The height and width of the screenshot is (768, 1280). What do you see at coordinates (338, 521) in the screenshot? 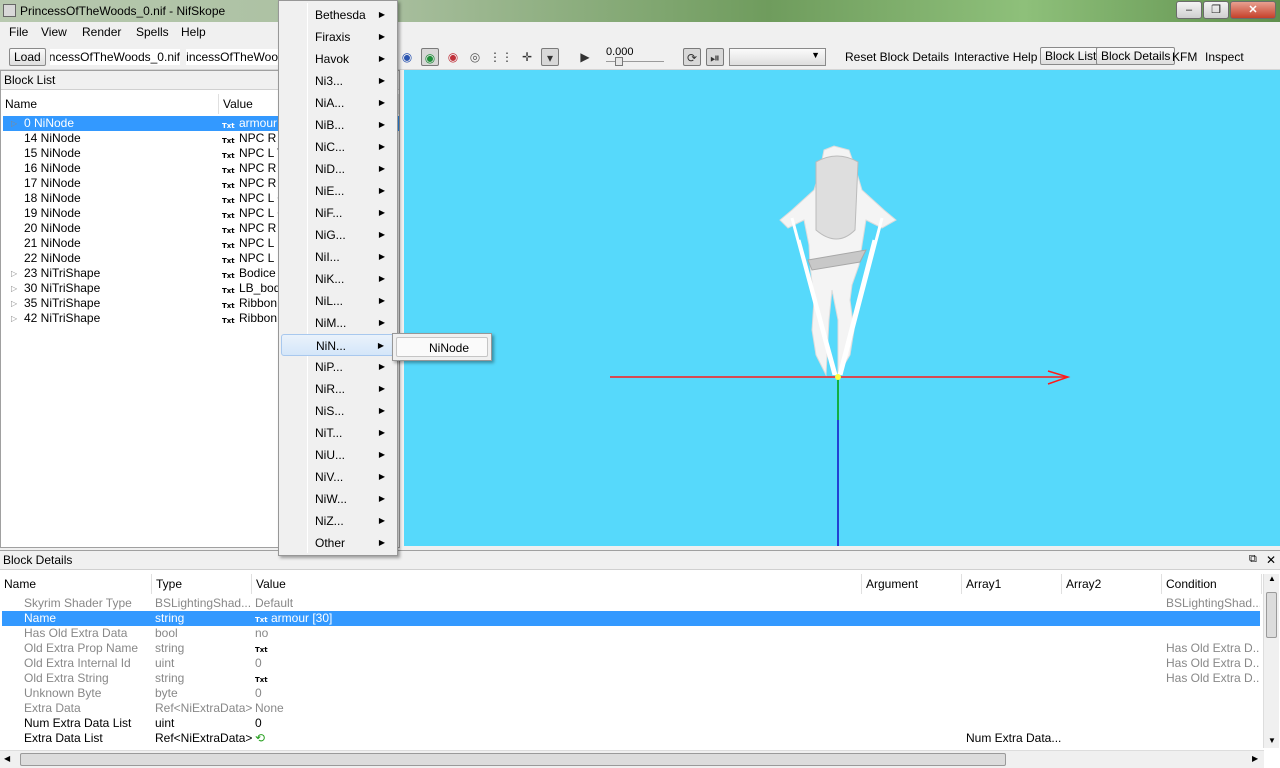
I see `context-menu-item: NiZ... ▶` at bounding box center [338, 521].